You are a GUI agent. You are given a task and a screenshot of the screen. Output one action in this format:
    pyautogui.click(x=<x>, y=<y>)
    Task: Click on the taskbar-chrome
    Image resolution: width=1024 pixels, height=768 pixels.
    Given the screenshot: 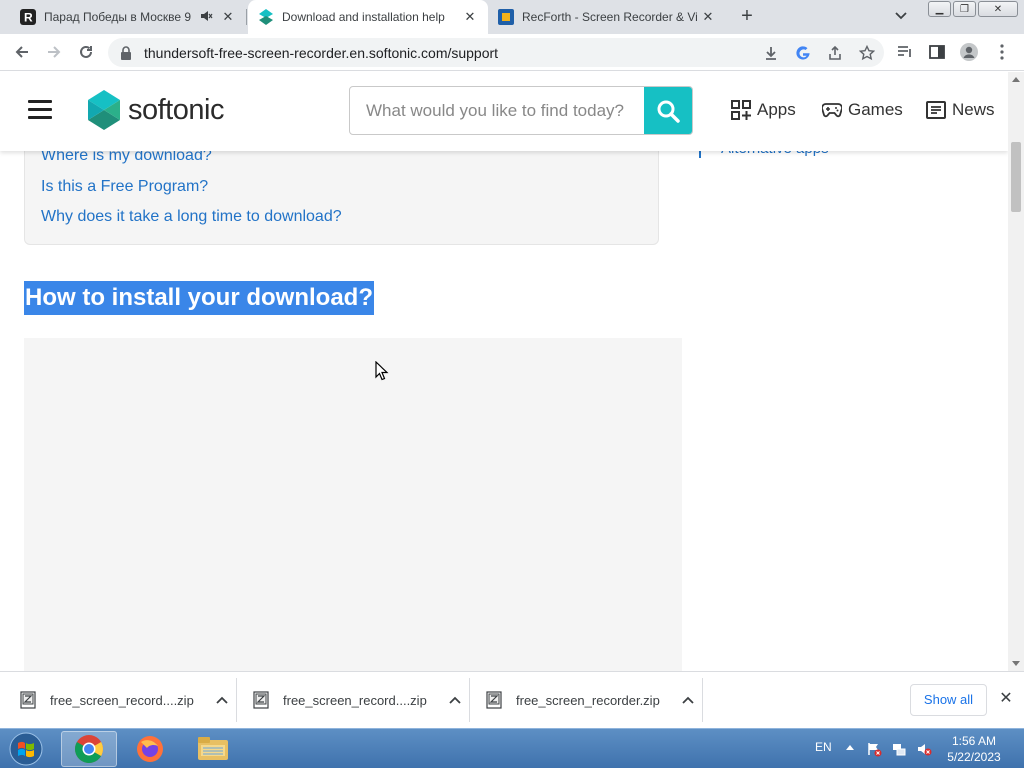 What is the action you would take?
    pyautogui.click(x=89, y=749)
    